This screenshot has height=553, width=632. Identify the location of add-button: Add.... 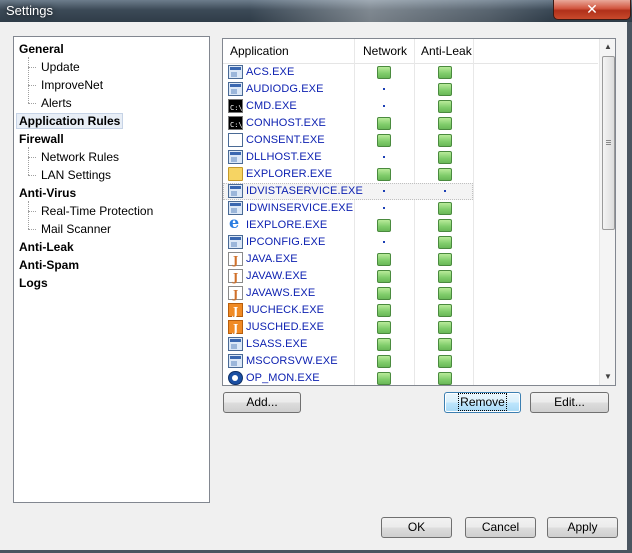
(262, 402).